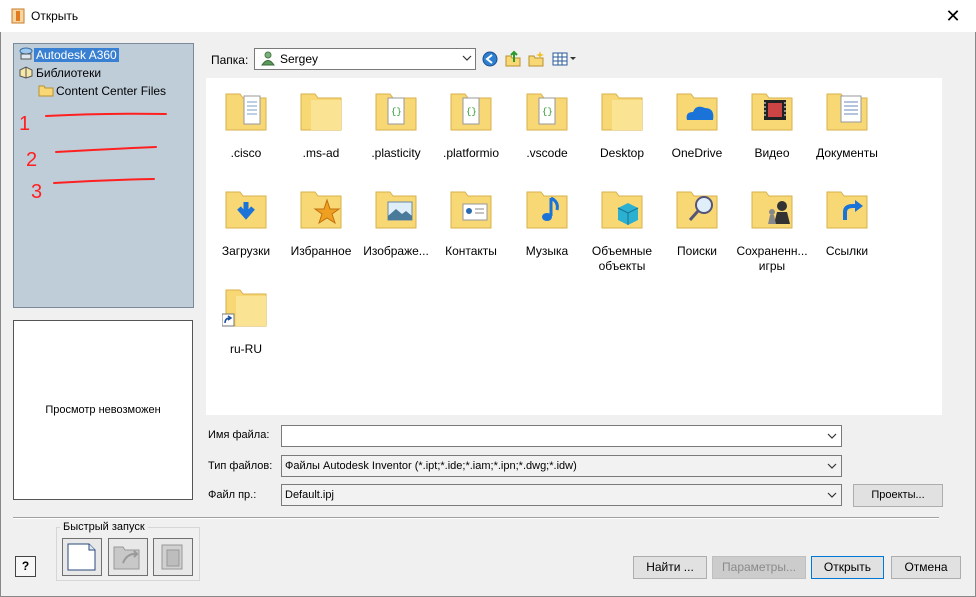 This screenshot has width=976, height=597. Describe the element at coordinates (240, 466) in the screenshot. I see `filetype-label: Тип файлов:` at that location.